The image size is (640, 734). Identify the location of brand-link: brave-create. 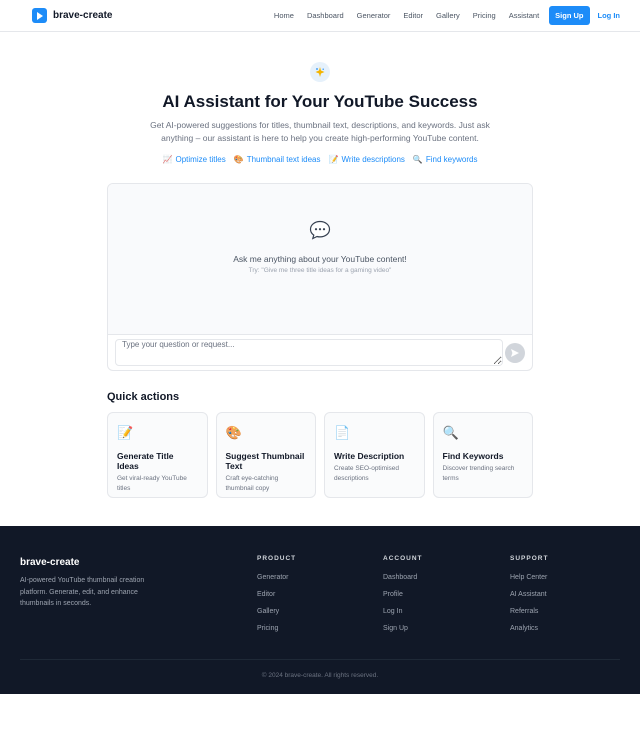
(72, 15).